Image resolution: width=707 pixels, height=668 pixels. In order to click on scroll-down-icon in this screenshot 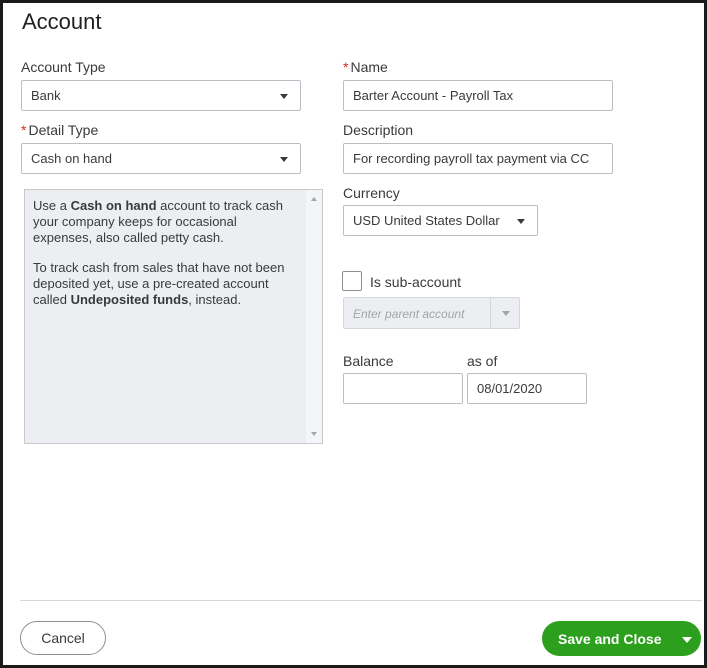, I will do `click(314, 434)`.